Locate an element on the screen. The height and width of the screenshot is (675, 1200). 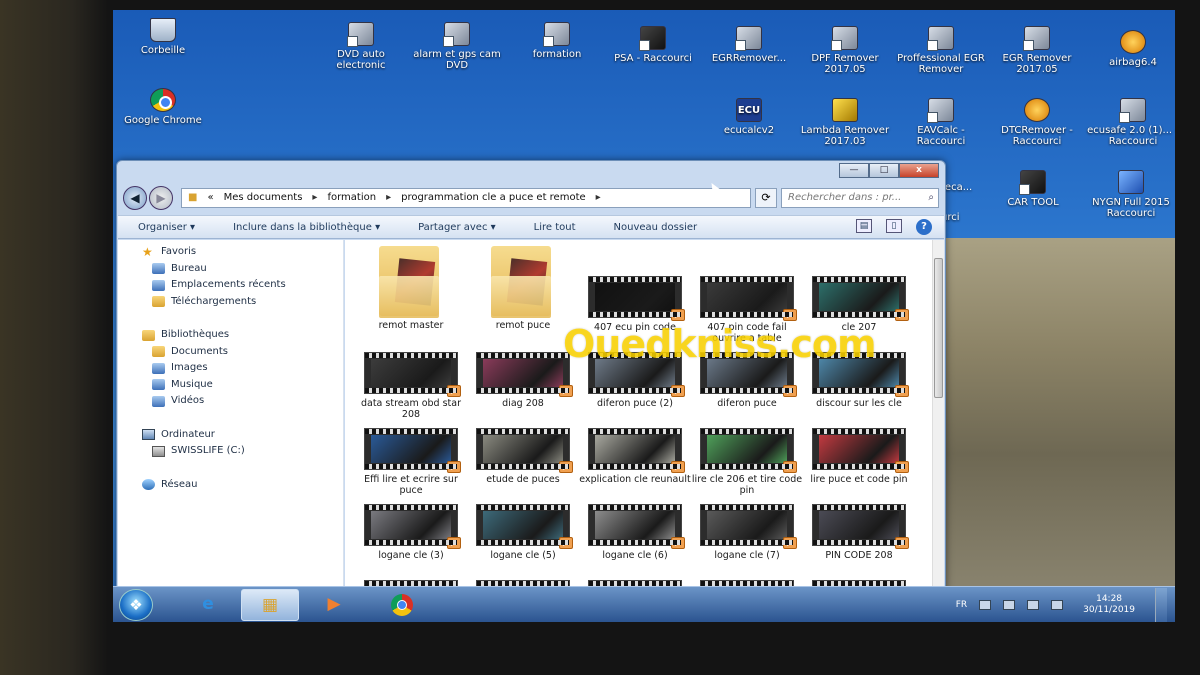
video-item: ▶ discour sur les cle is located at coordinates (859, 380).